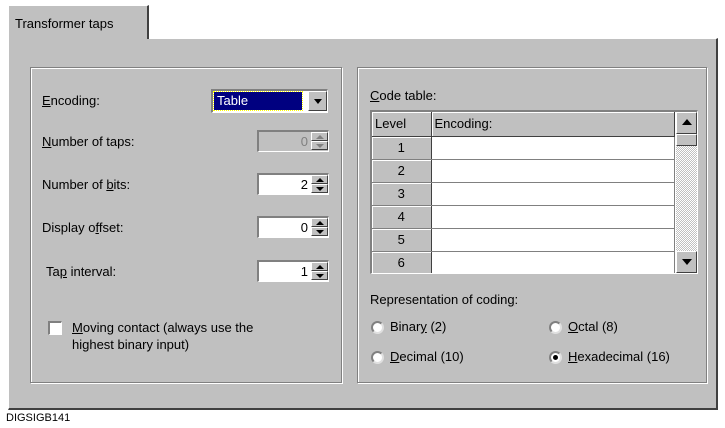 This screenshot has width=725, height=428. I want to click on radio-hexadecimal, so click(555, 357).